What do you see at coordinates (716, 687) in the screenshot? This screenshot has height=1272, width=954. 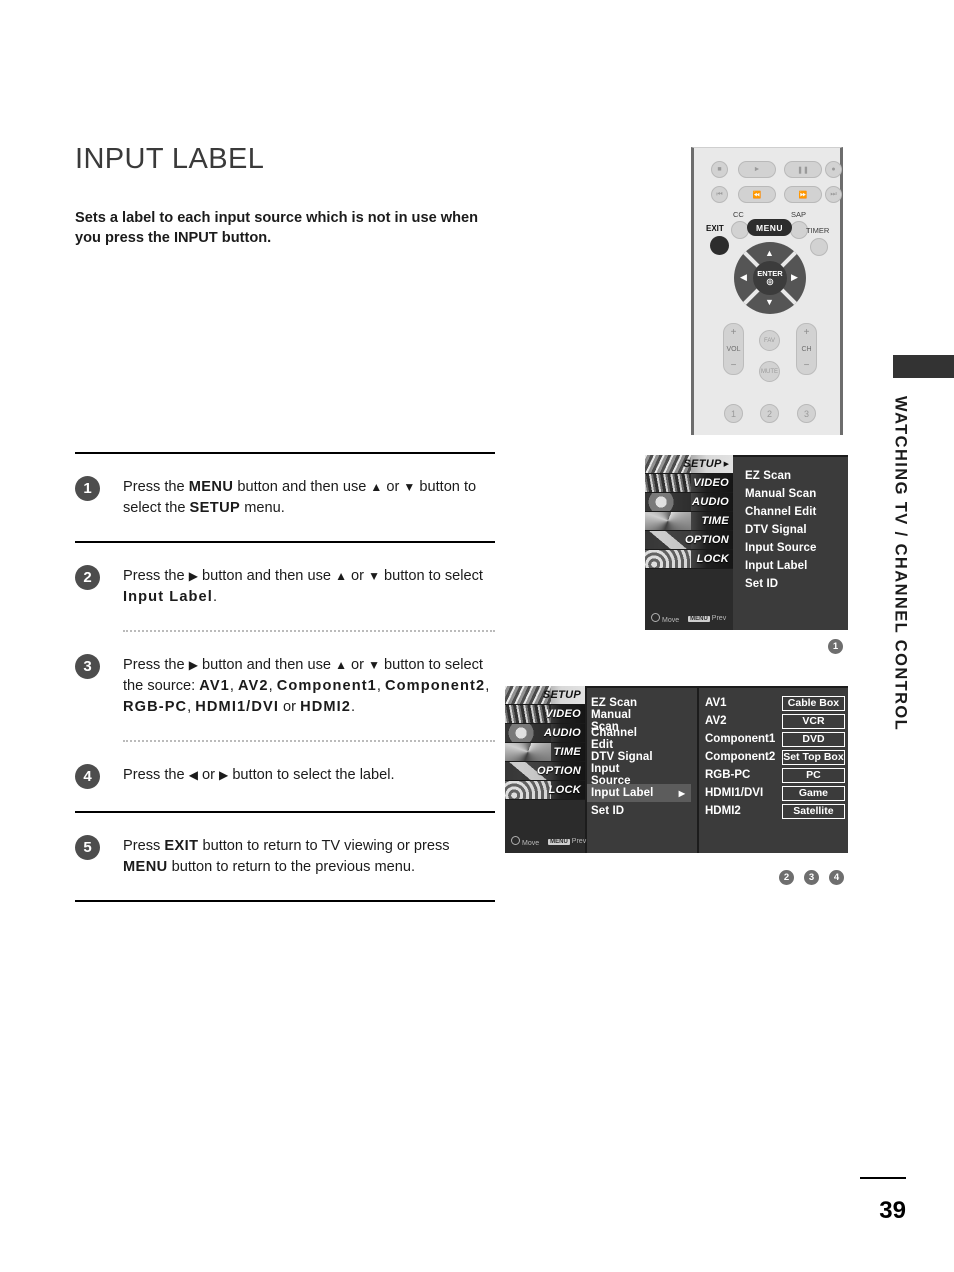 I see `osd2-top-rule` at bounding box center [716, 687].